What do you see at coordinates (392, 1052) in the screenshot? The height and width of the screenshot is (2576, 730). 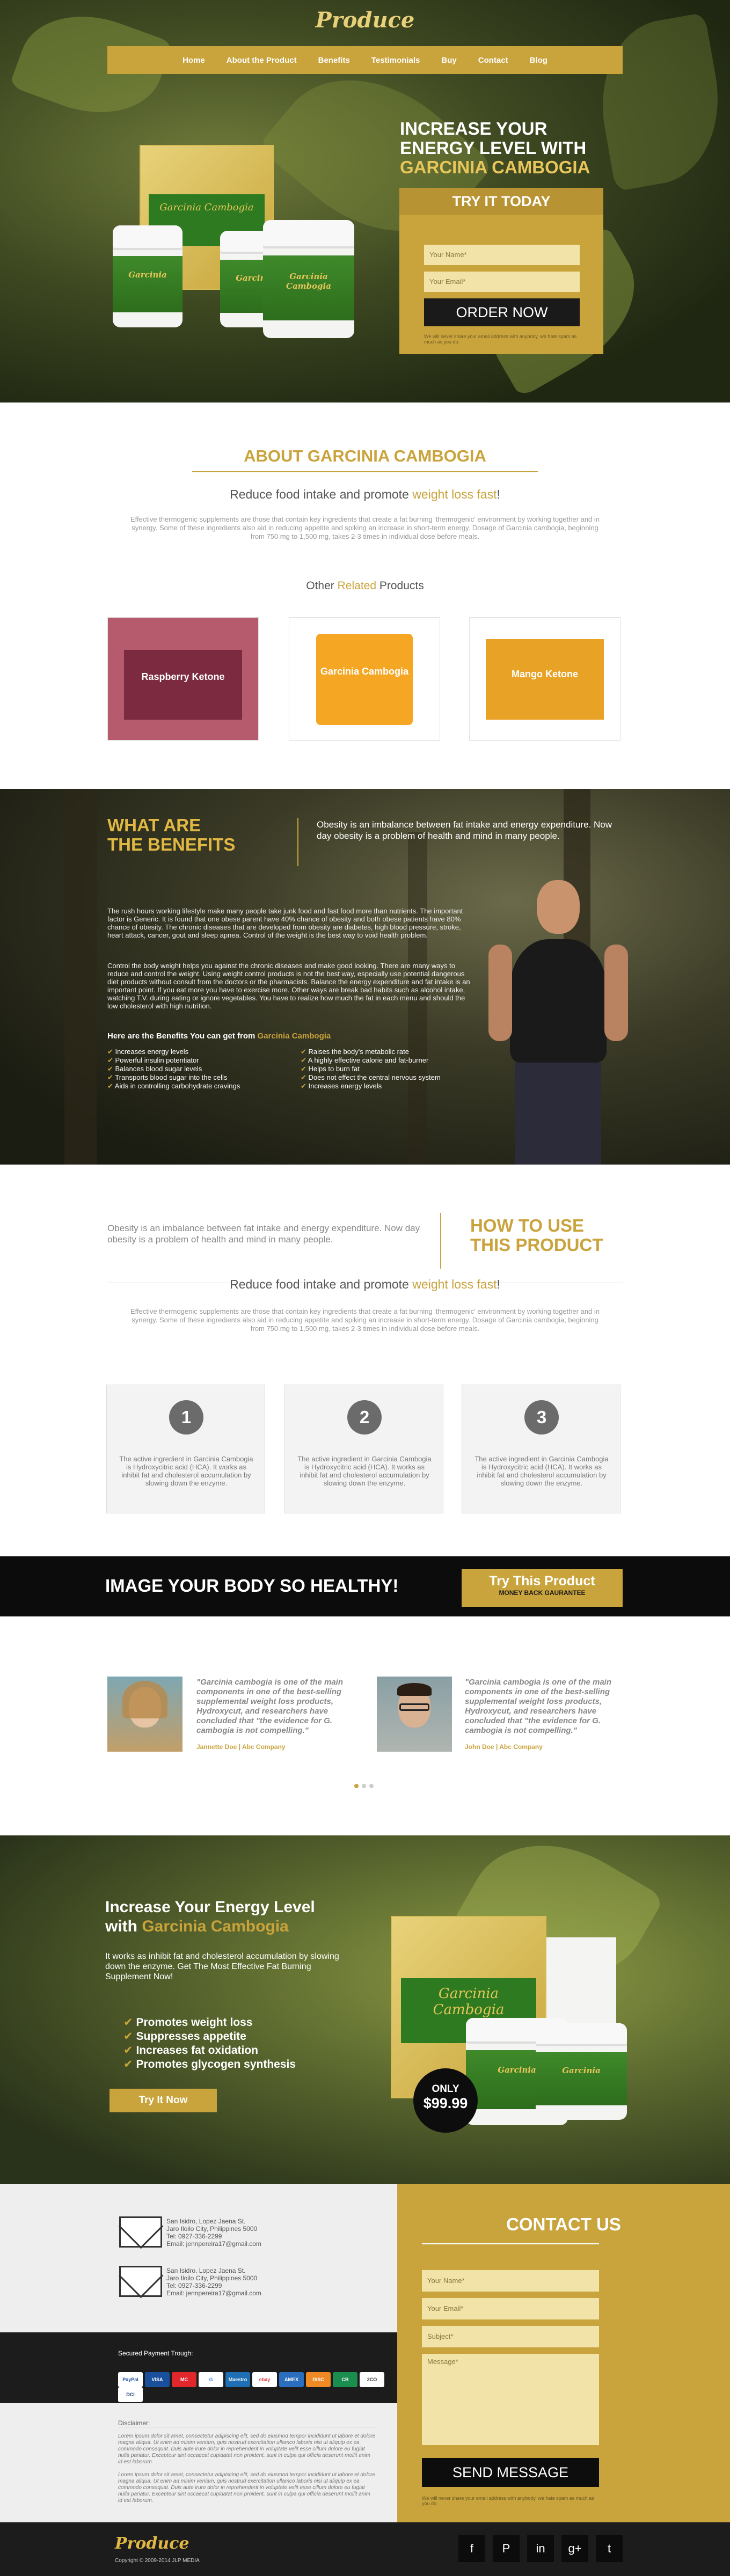 I see `benefit-item: Raises the body's metabolic rate` at bounding box center [392, 1052].